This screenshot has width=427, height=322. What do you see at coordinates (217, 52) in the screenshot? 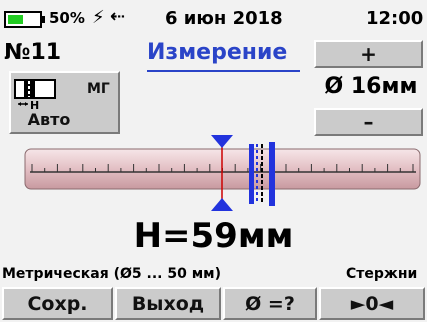
I see `screen-title: Измерение` at bounding box center [217, 52].